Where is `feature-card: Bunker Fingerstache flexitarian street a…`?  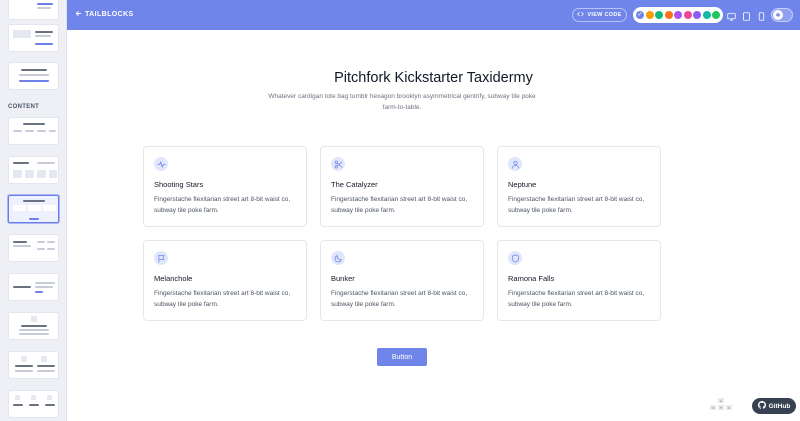 feature-card: Bunker Fingerstache flexitarian street a… is located at coordinates (402, 280).